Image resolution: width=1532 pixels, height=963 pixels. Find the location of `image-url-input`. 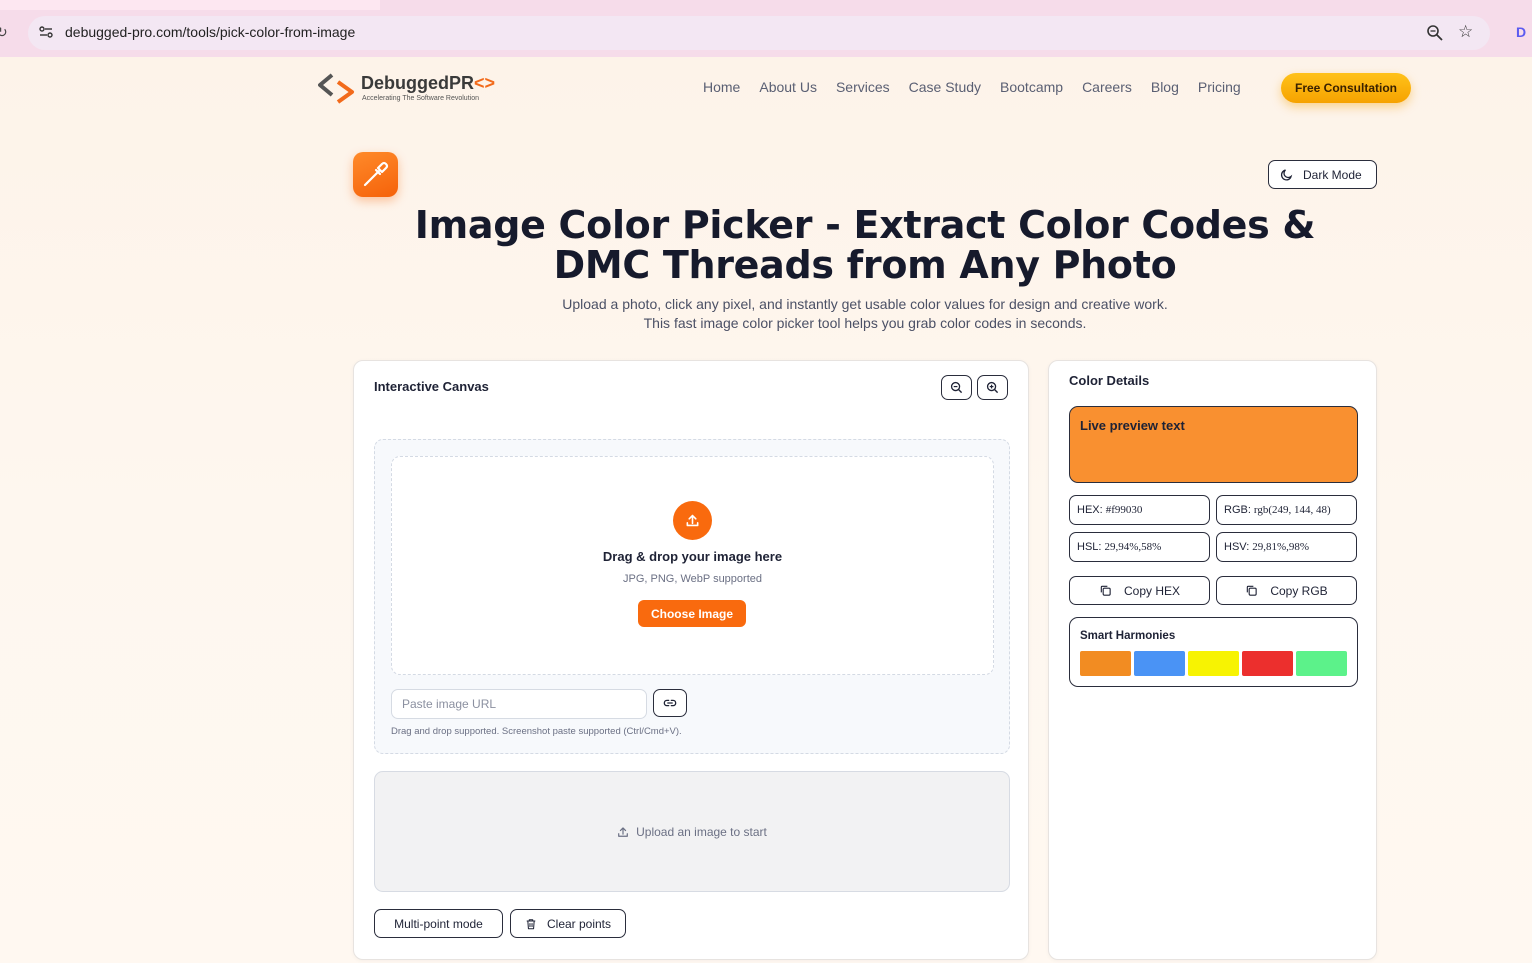

image-url-input is located at coordinates (519, 704).